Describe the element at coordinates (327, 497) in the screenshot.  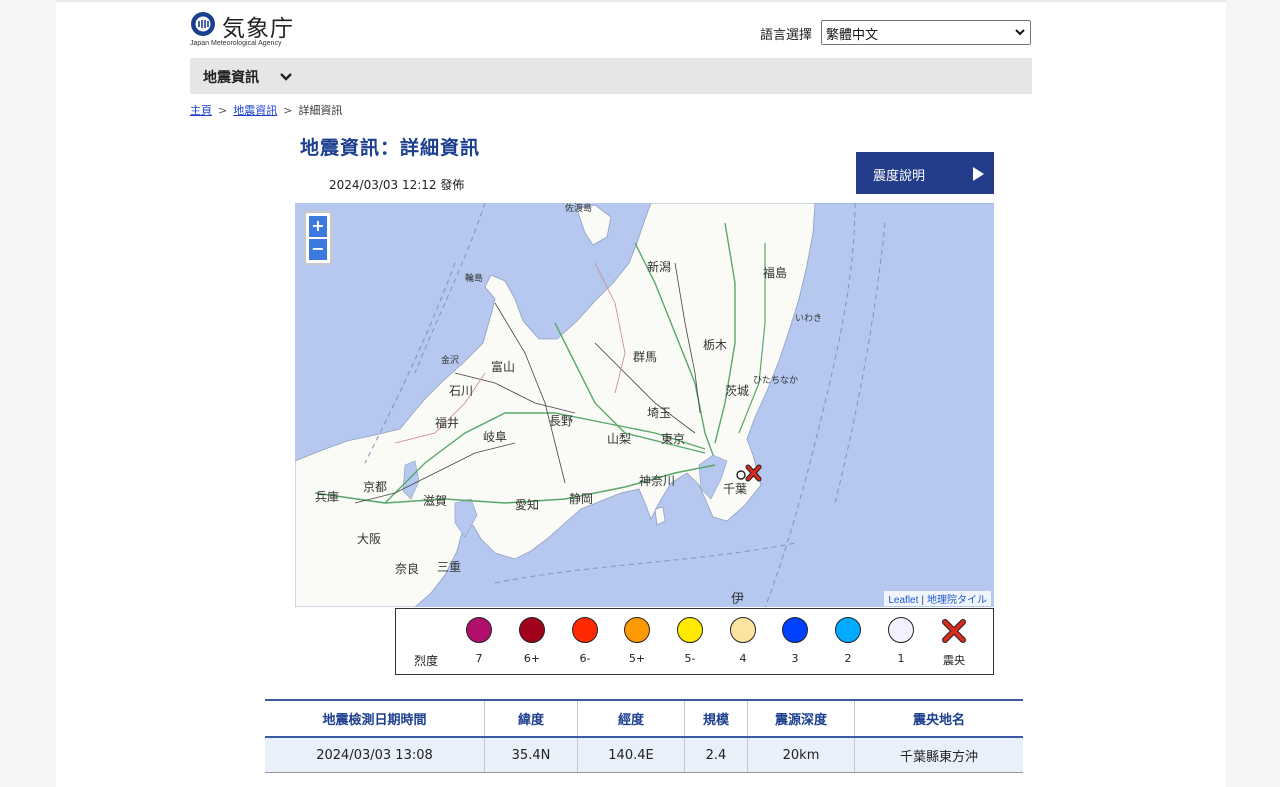
I see `map-label-hyogo: 兵庫` at that location.